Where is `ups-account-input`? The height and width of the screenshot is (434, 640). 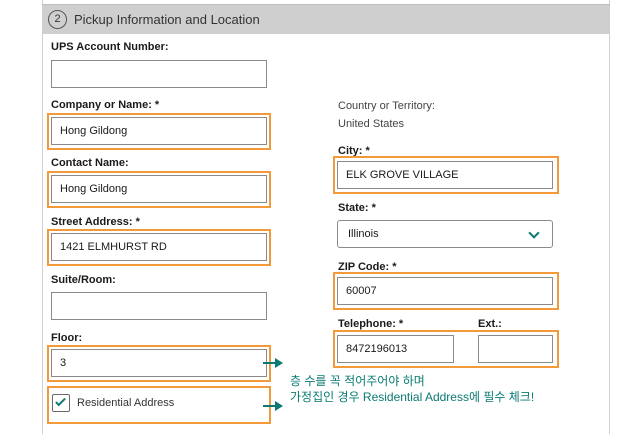 ups-account-input is located at coordinates (159, 74).